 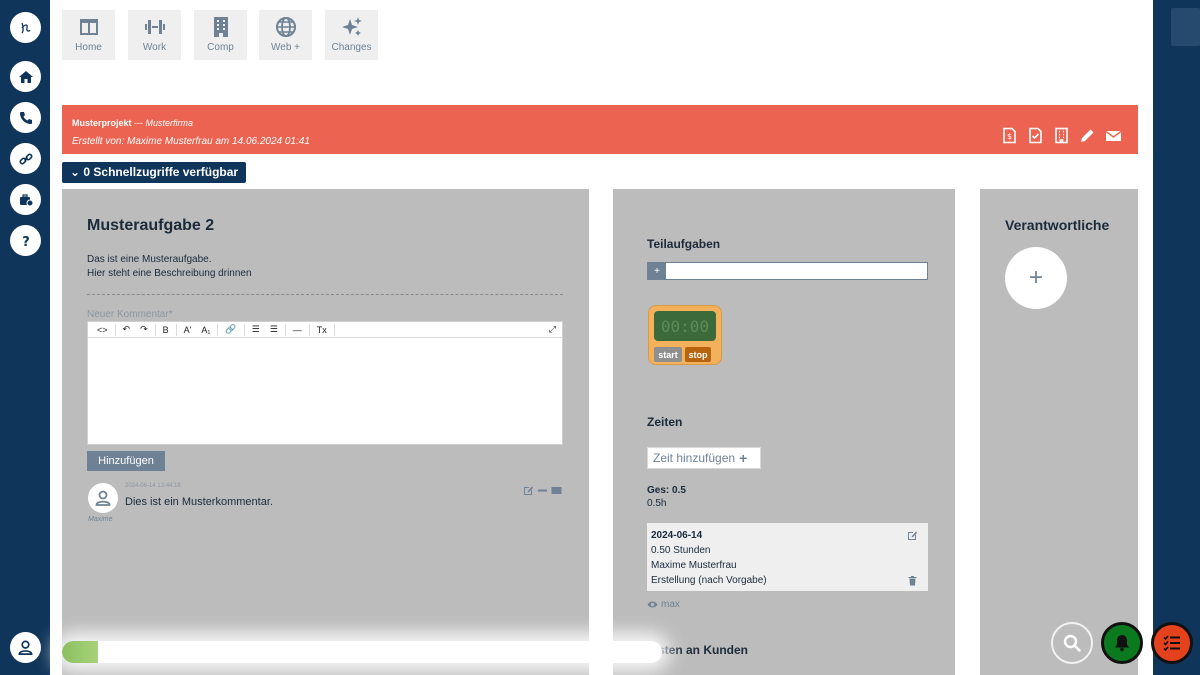 I want to click on document-check-icon, so click(x=1035, y=135).